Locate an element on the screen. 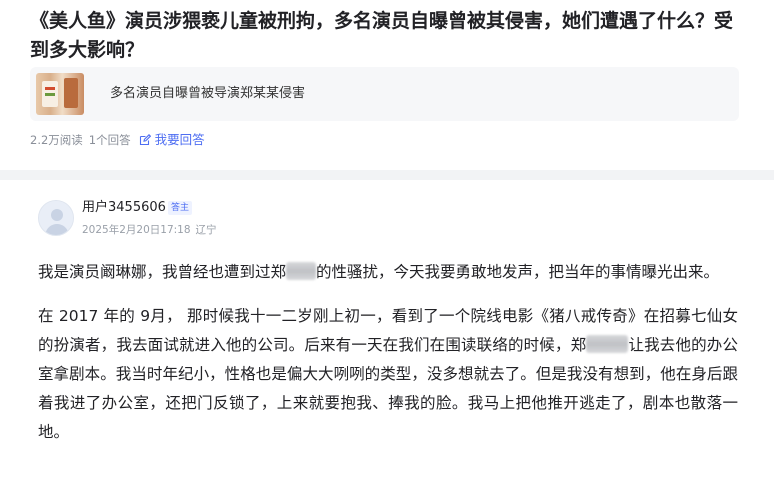  edit-icon is located at coordinates (145, 140).